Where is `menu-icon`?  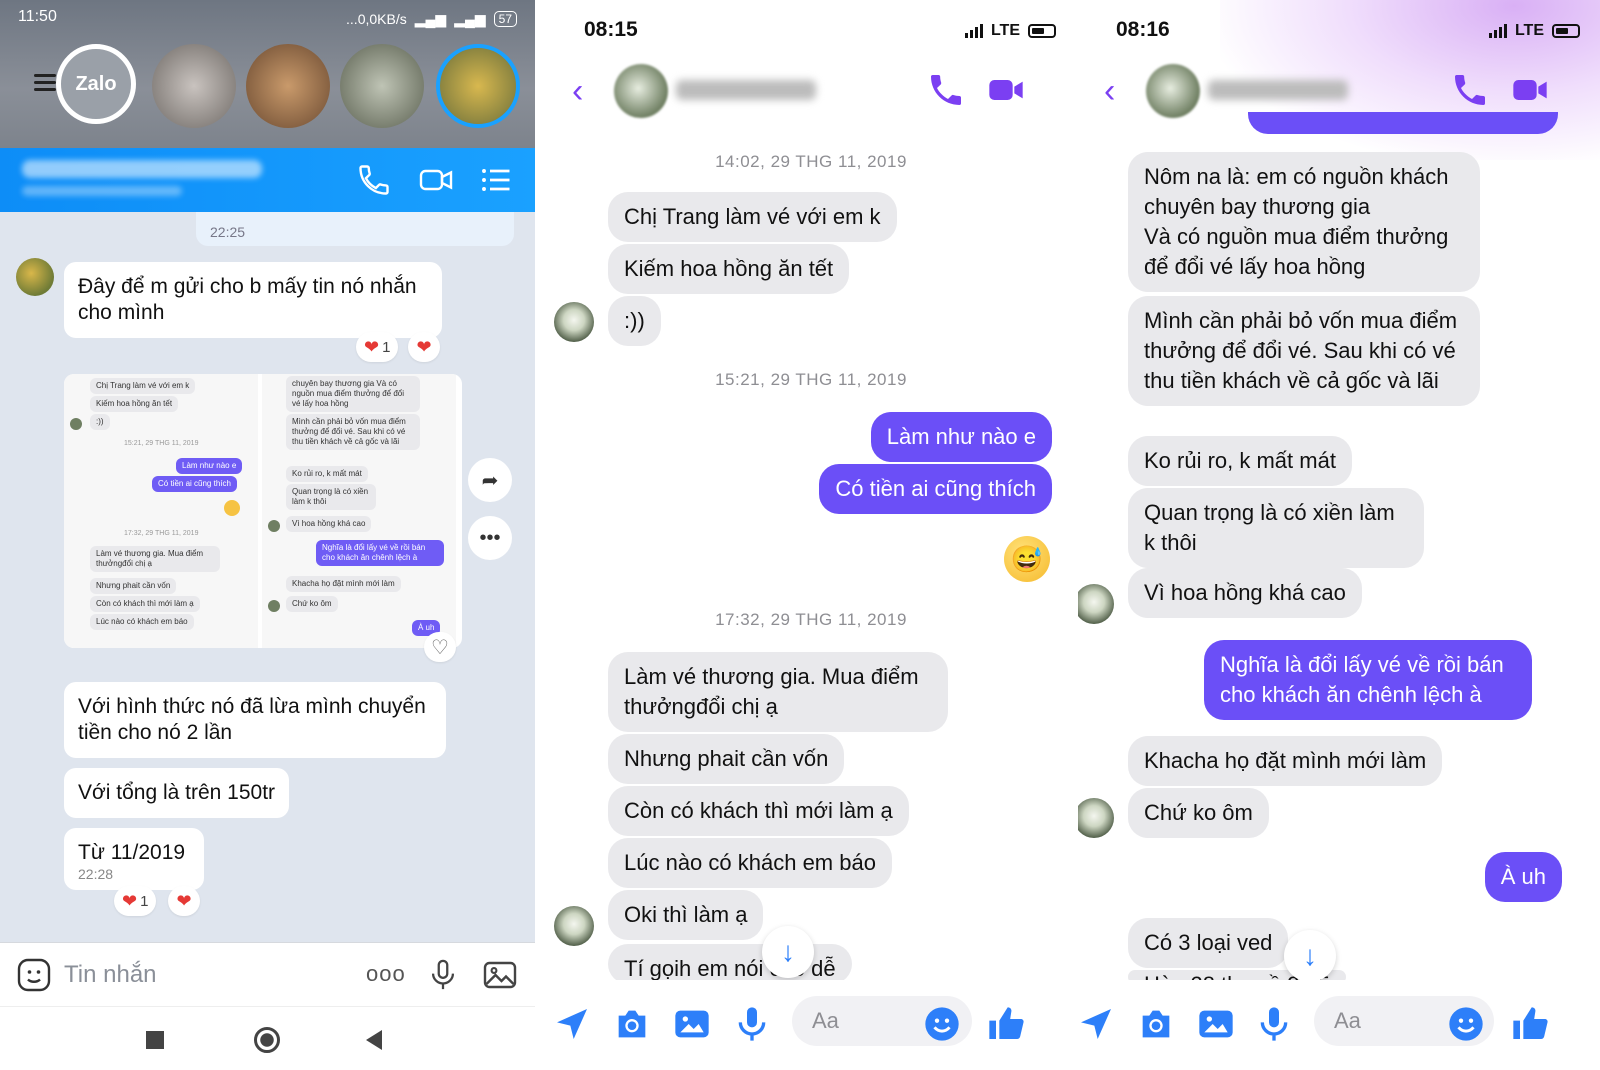 menu-icon is located at coordinates (45, 82).